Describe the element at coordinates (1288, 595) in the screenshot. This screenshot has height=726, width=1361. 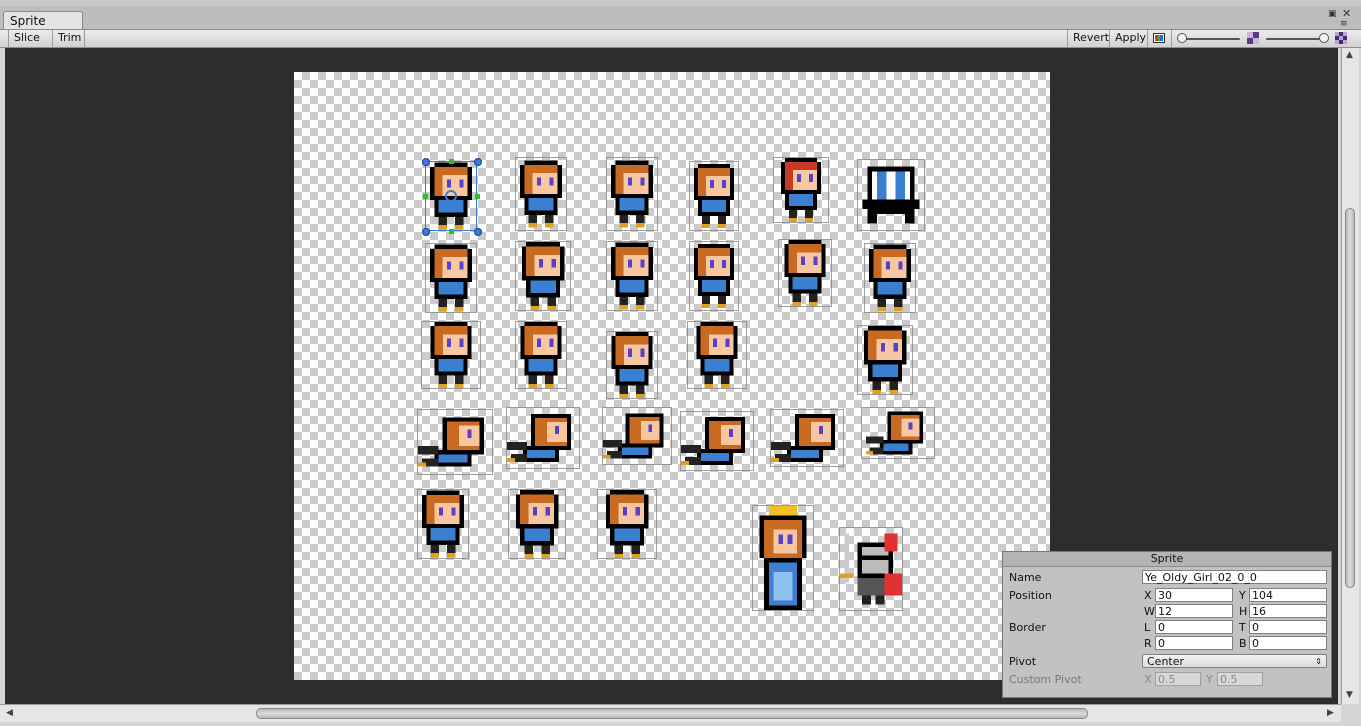
I see `y-field: 104` at that location.